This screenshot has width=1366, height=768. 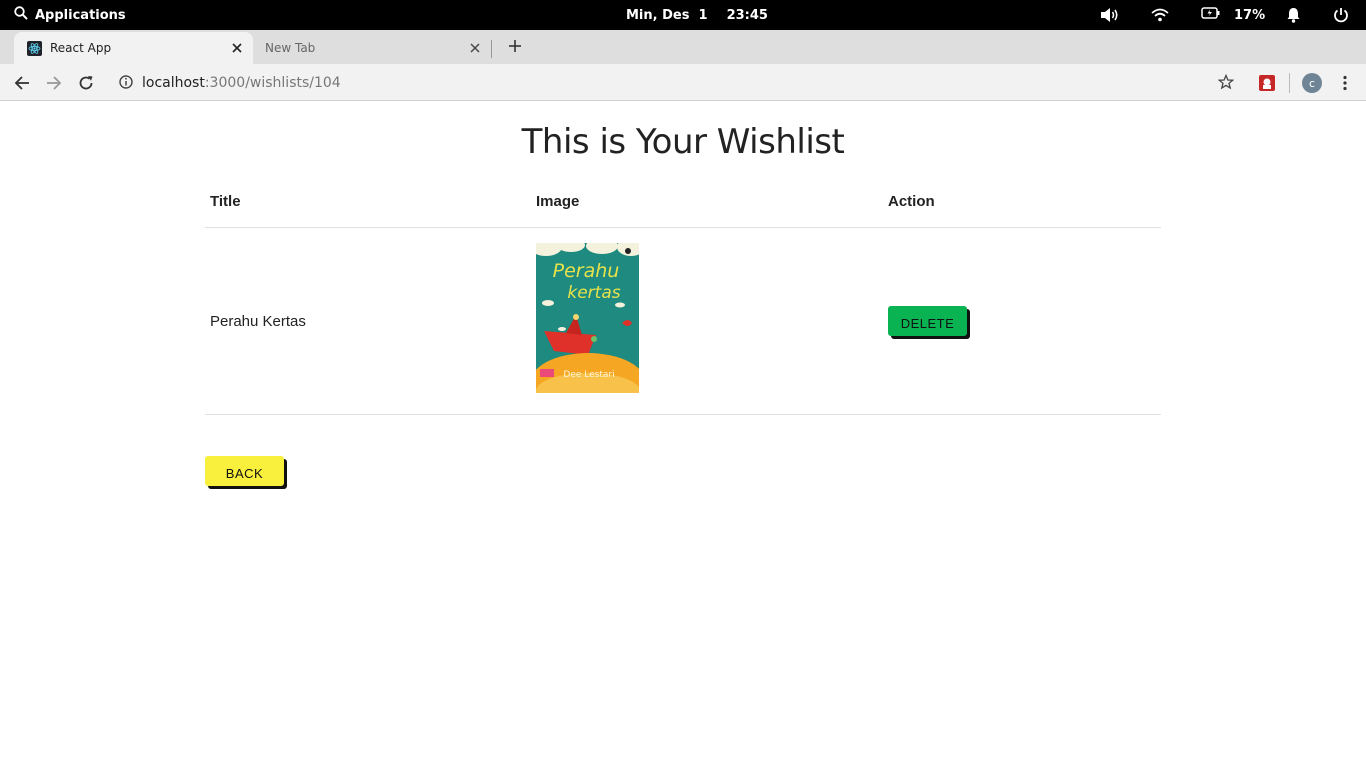 I want to click on battery-percent: 17%, so click(x=1250, y=15).